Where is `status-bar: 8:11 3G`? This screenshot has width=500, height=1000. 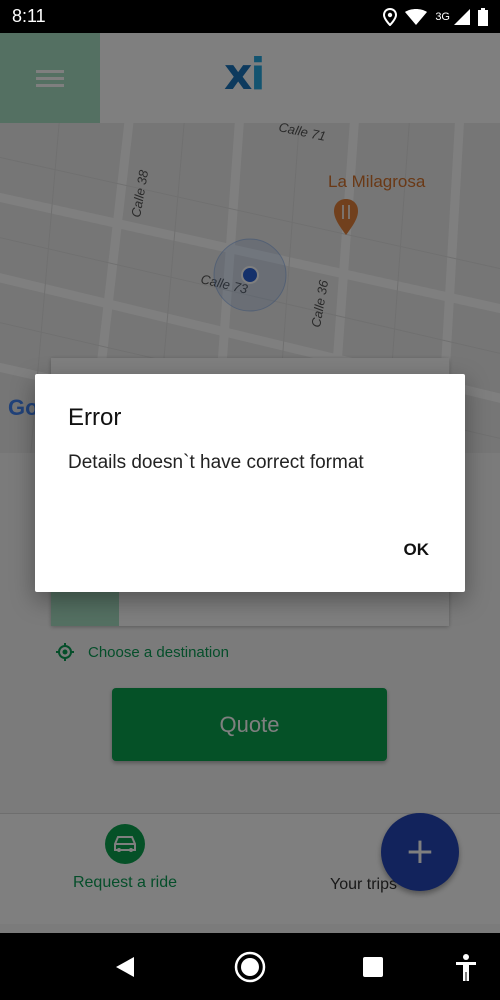
status-bar: 8:11 3G is located at coordinates (250, 16).